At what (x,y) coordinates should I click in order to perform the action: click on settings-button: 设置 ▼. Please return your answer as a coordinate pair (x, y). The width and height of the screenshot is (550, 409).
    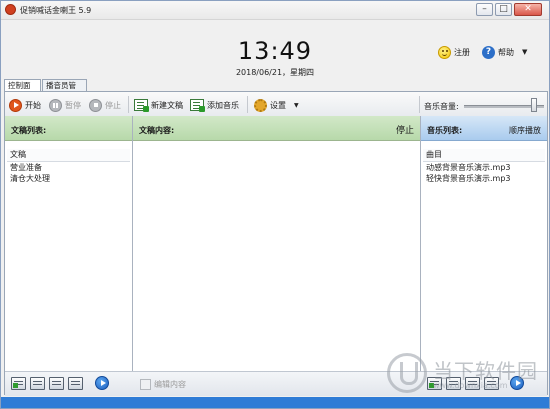
    Looking at the image, I should click on (276, 105).